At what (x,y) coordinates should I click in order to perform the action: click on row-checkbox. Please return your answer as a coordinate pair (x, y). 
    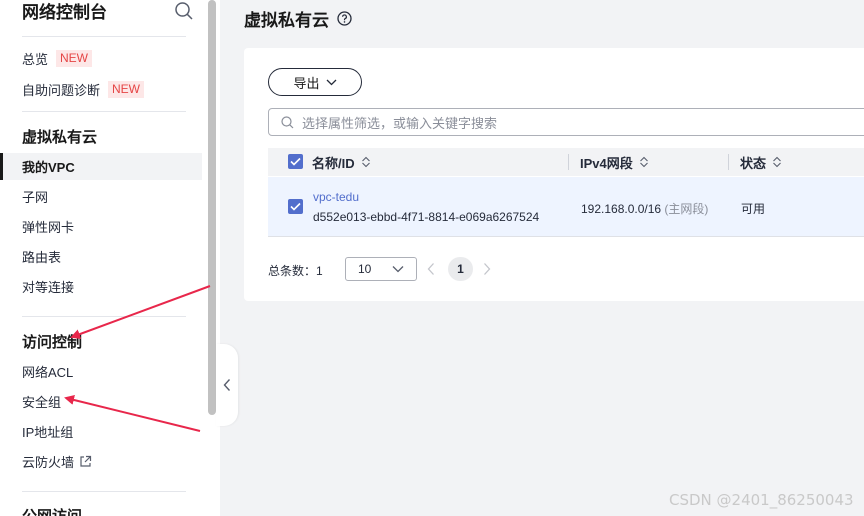
    Looking at the image, I should click on (295, 206).